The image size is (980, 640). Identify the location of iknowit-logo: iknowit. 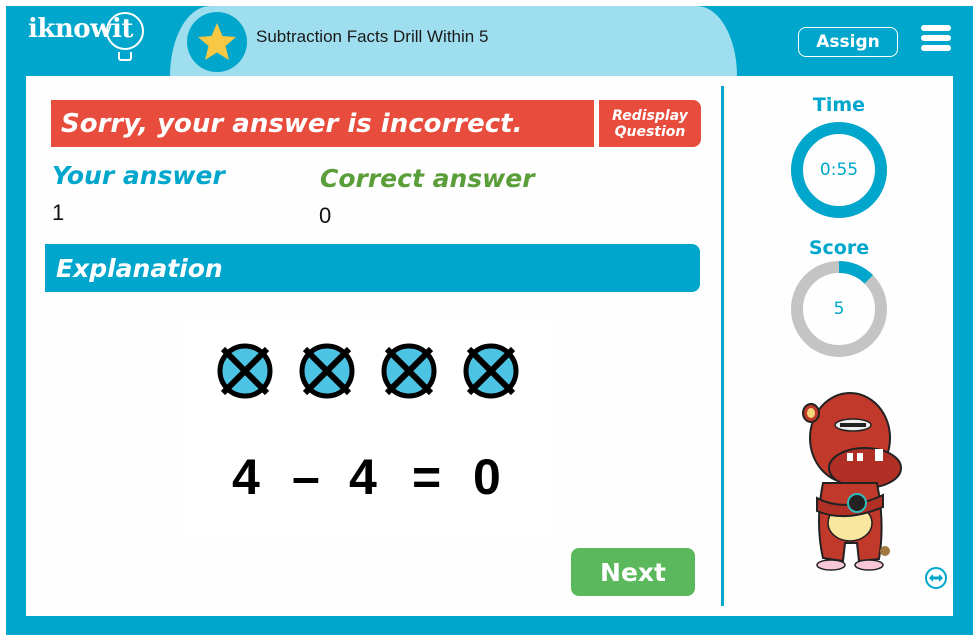
(86, 36).